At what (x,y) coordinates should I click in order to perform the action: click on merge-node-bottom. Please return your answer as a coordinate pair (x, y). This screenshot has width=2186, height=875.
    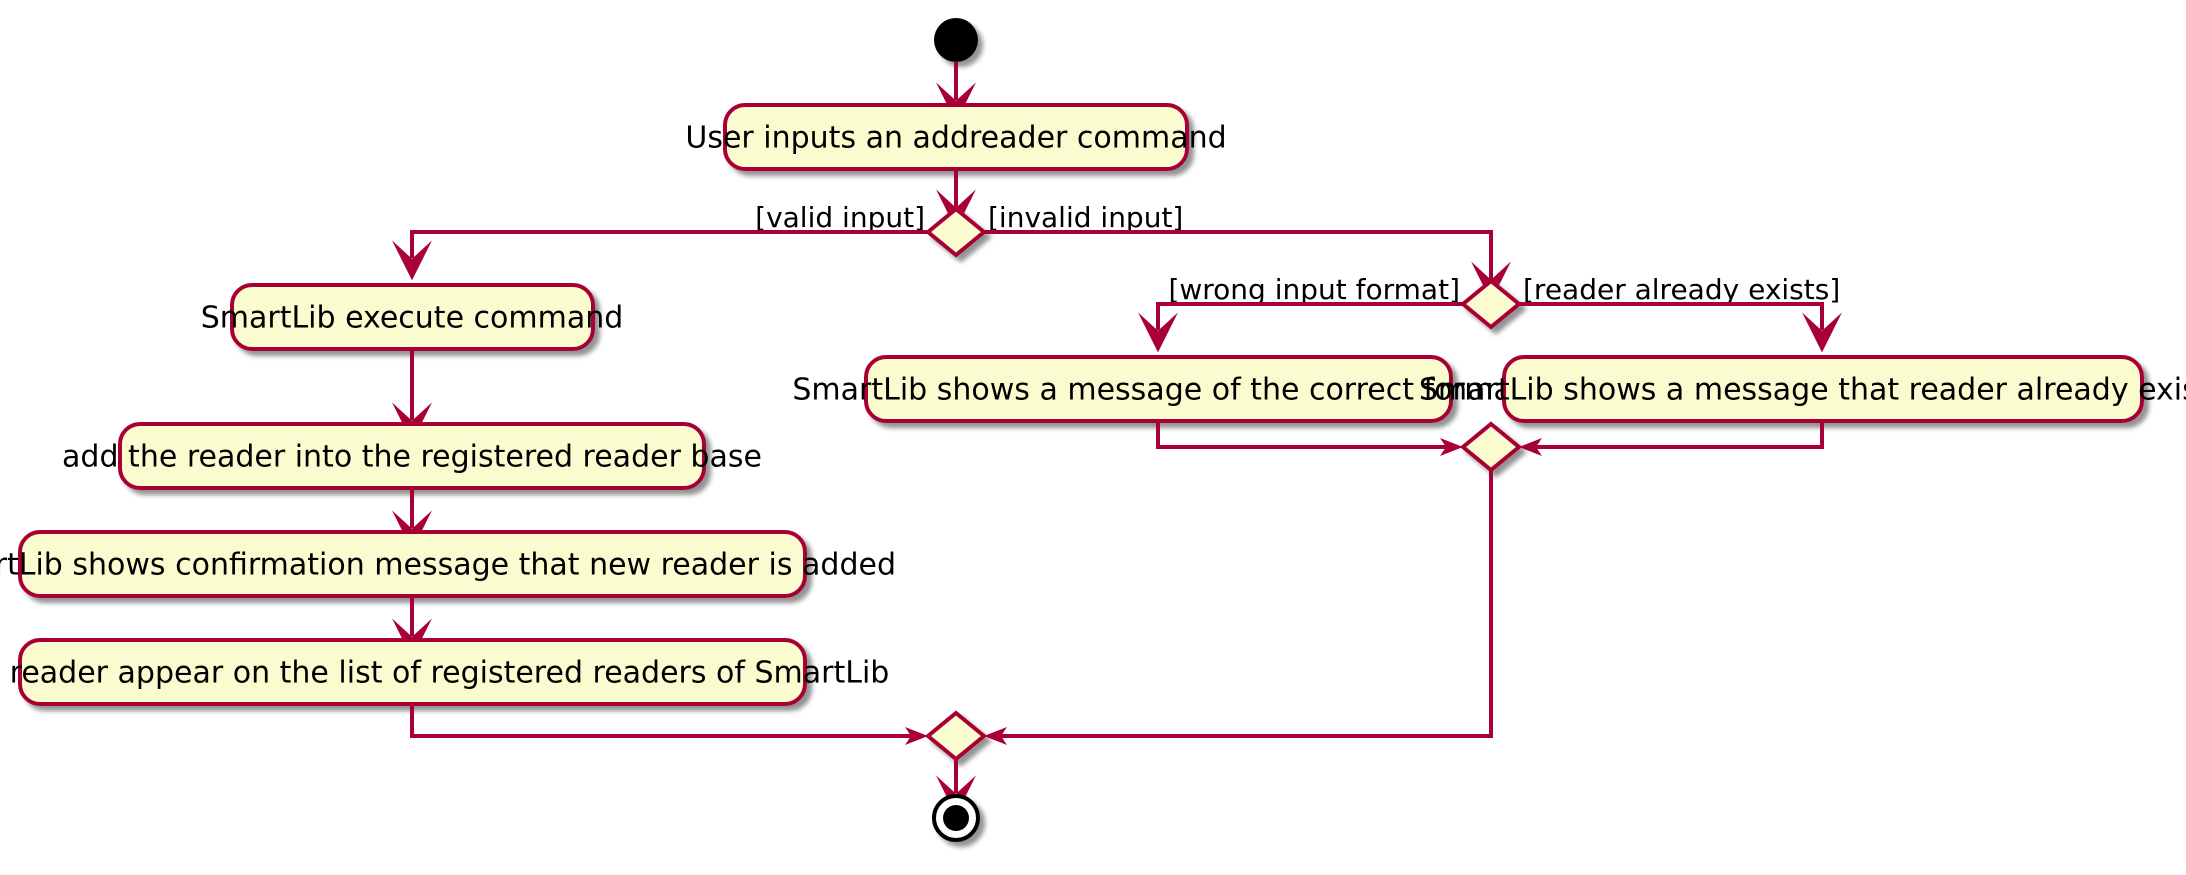
    Looking at the image, I should click on (956, 736).